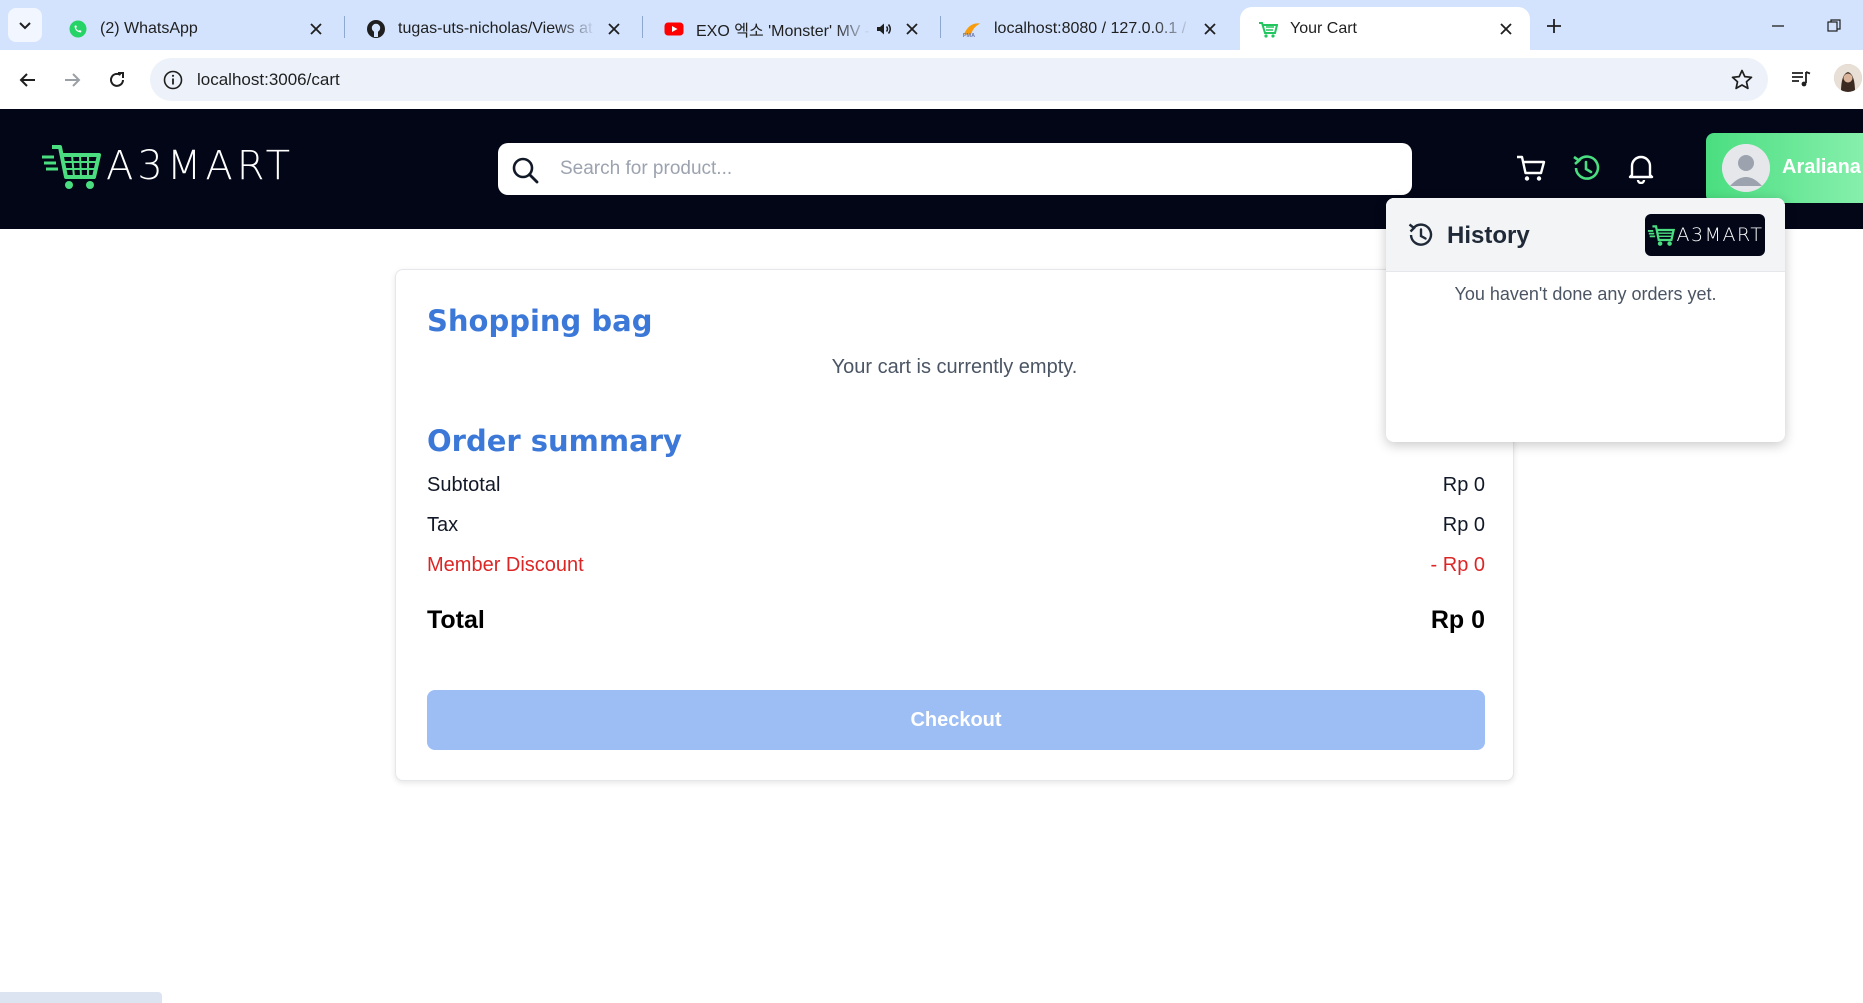 Image resolution: width=1863 pixels, height=1003 pixels. I want to click on product-search, so click(955, 169).